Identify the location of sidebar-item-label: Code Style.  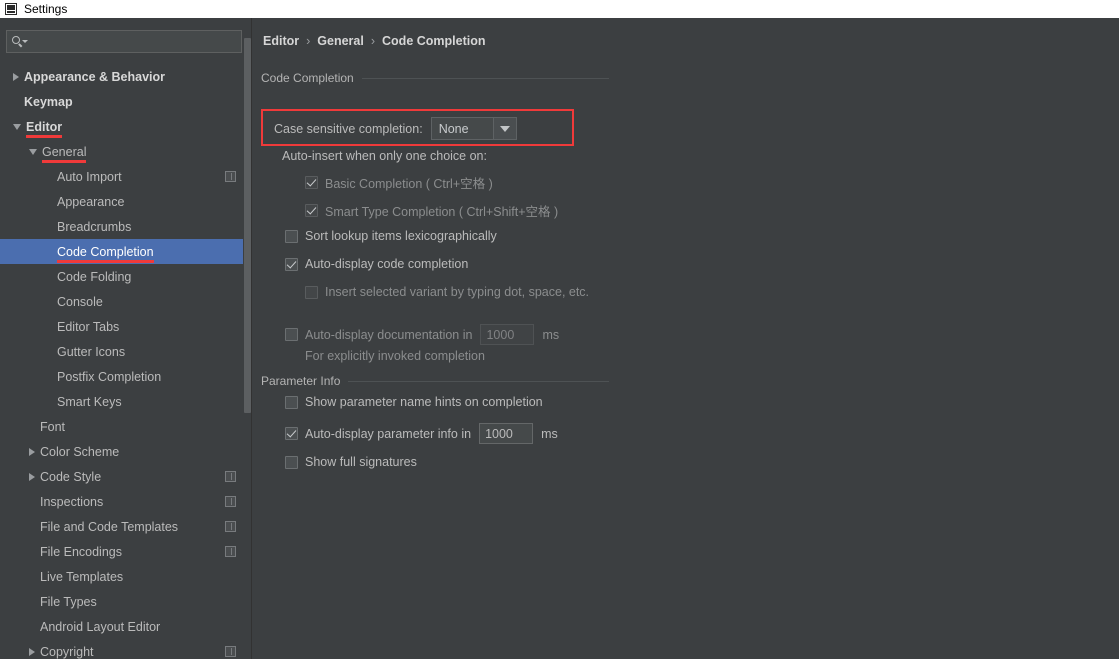
(71, 476).